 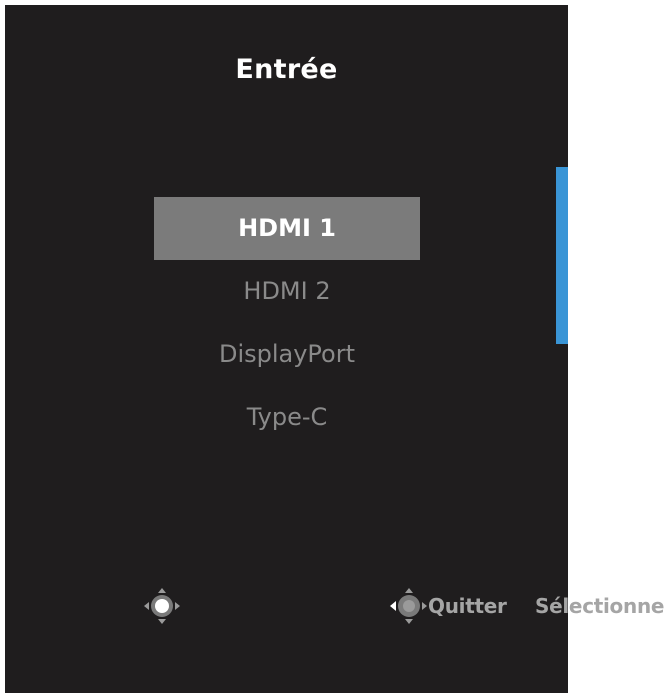 I want to click on input-source-list: HDMI 1 HDMI 2 DisplayPort Type-C, so click(x=287, y=323).